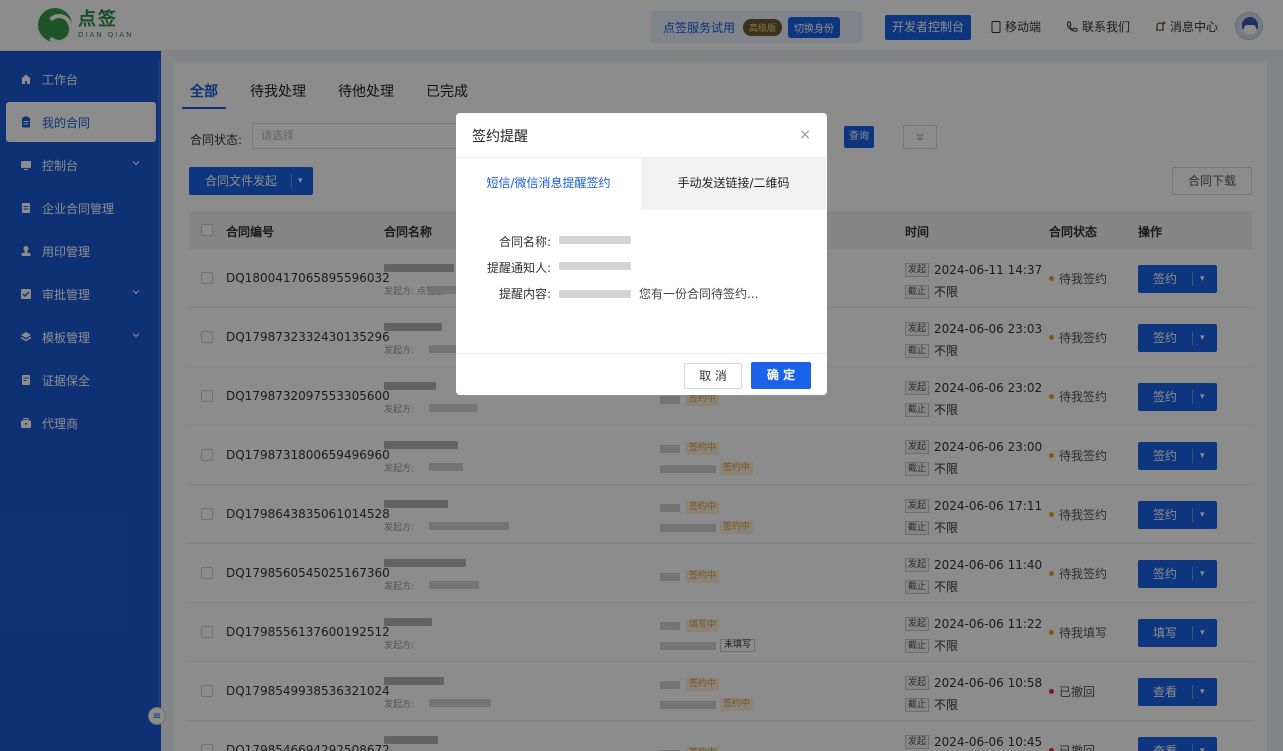  I want to click on dialog-tabs: 短信/微信消息提醒签约 手动发送链接/二维码, so click(641, 183).